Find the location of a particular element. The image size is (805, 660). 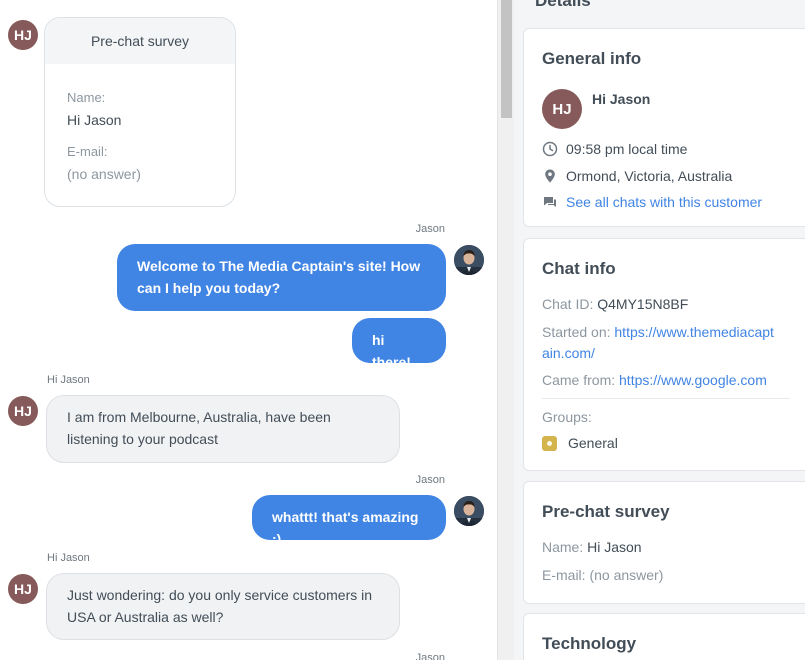

came-from-row: Came from: https://www.google.com is located at coordinates (654, 380).